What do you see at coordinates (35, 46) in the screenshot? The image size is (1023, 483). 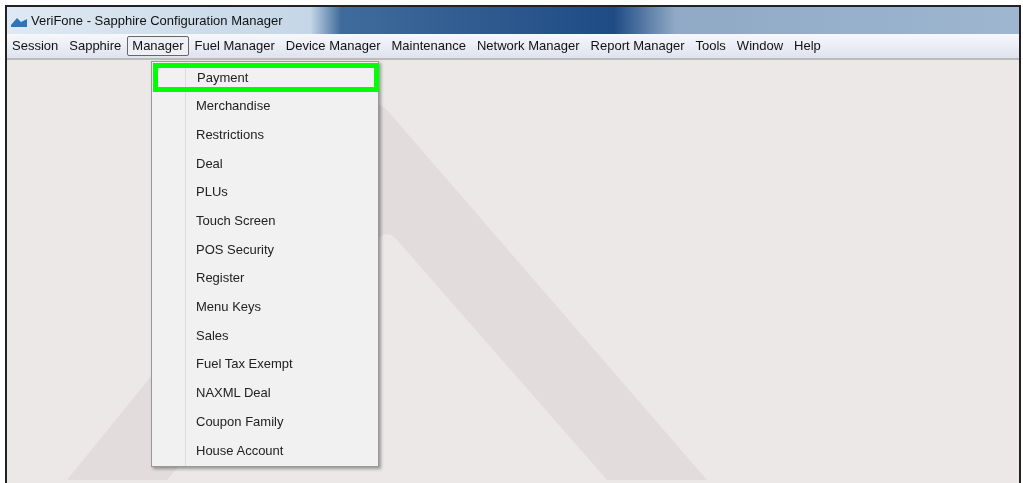 I see `menu-item: Session` at bounding box center [35, 46].